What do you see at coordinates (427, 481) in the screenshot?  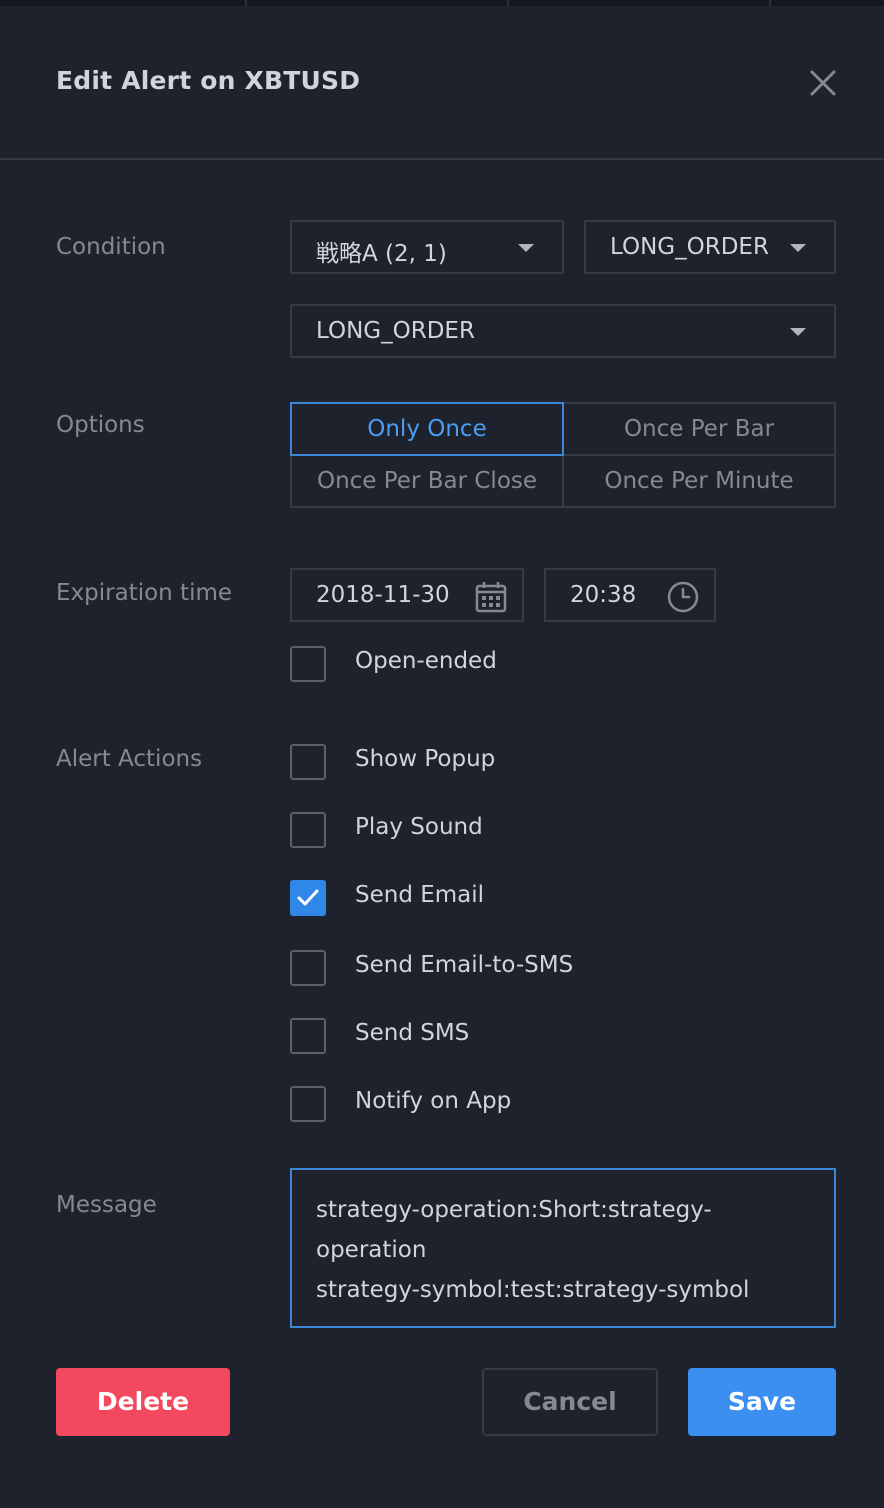 I see `option-once-per-bar-close: Once Per Bar Close` at bounding box center [427, 481].